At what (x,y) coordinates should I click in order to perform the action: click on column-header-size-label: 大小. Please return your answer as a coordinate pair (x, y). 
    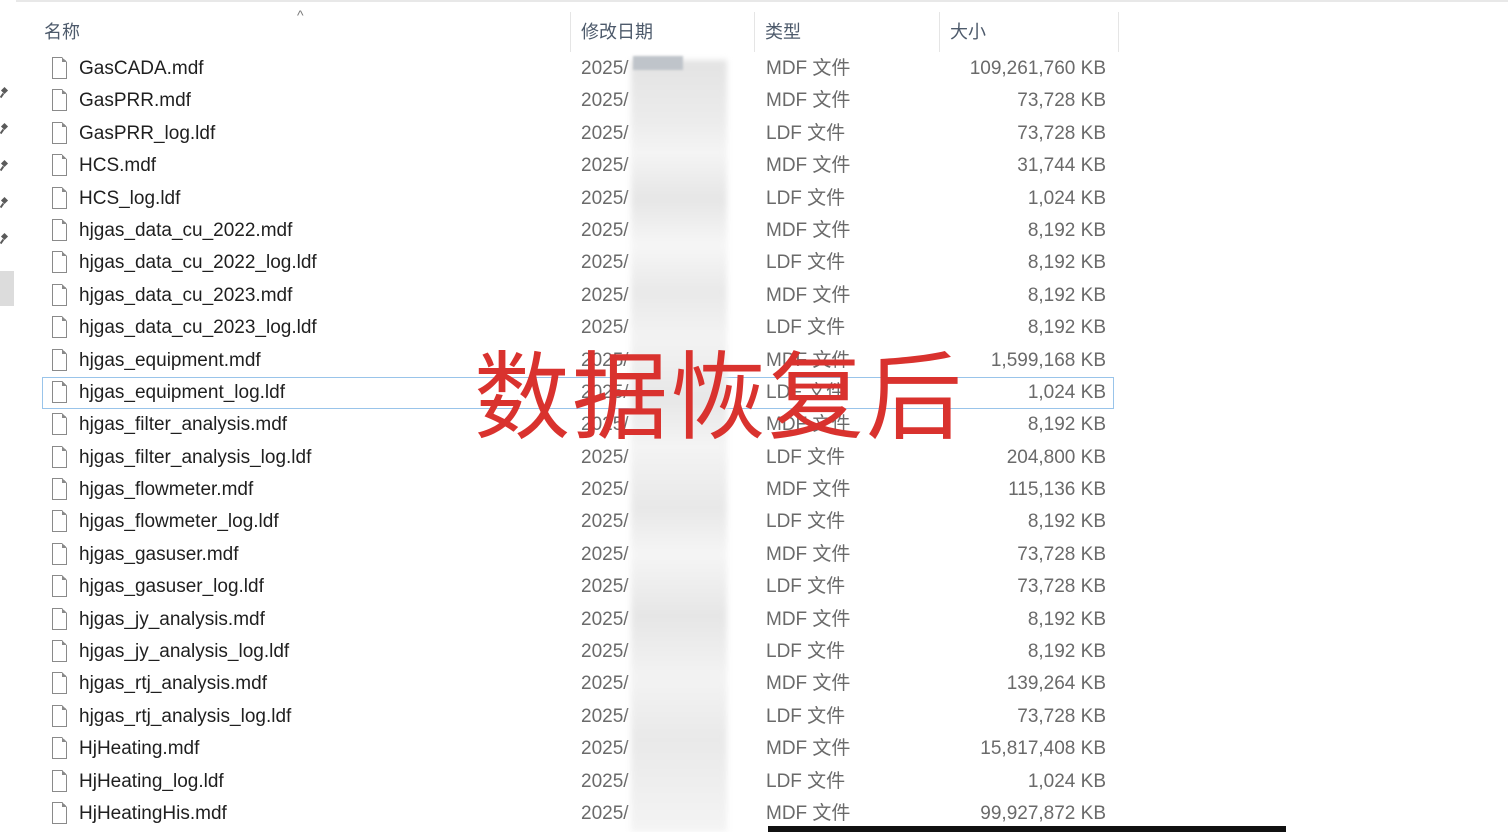
    Looking at the image, I should click on (968, 32).